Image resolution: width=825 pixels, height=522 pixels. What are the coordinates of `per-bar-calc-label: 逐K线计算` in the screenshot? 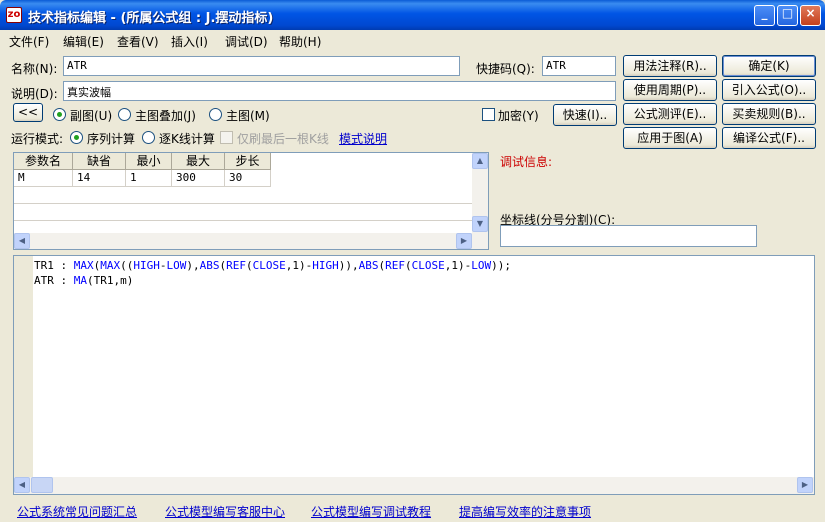 It's located at (187, 139).